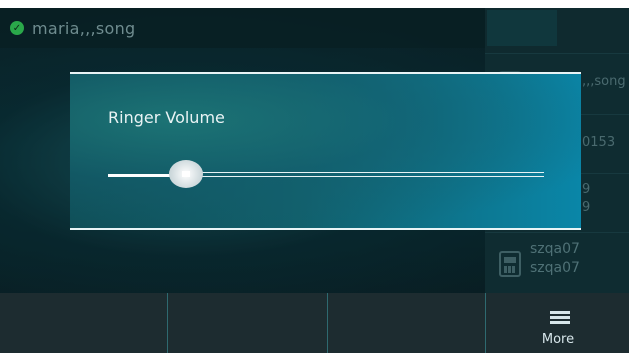 The image size is (629, 353). I want to click on dialog-title: Ringer Volume, so click(166, 117).